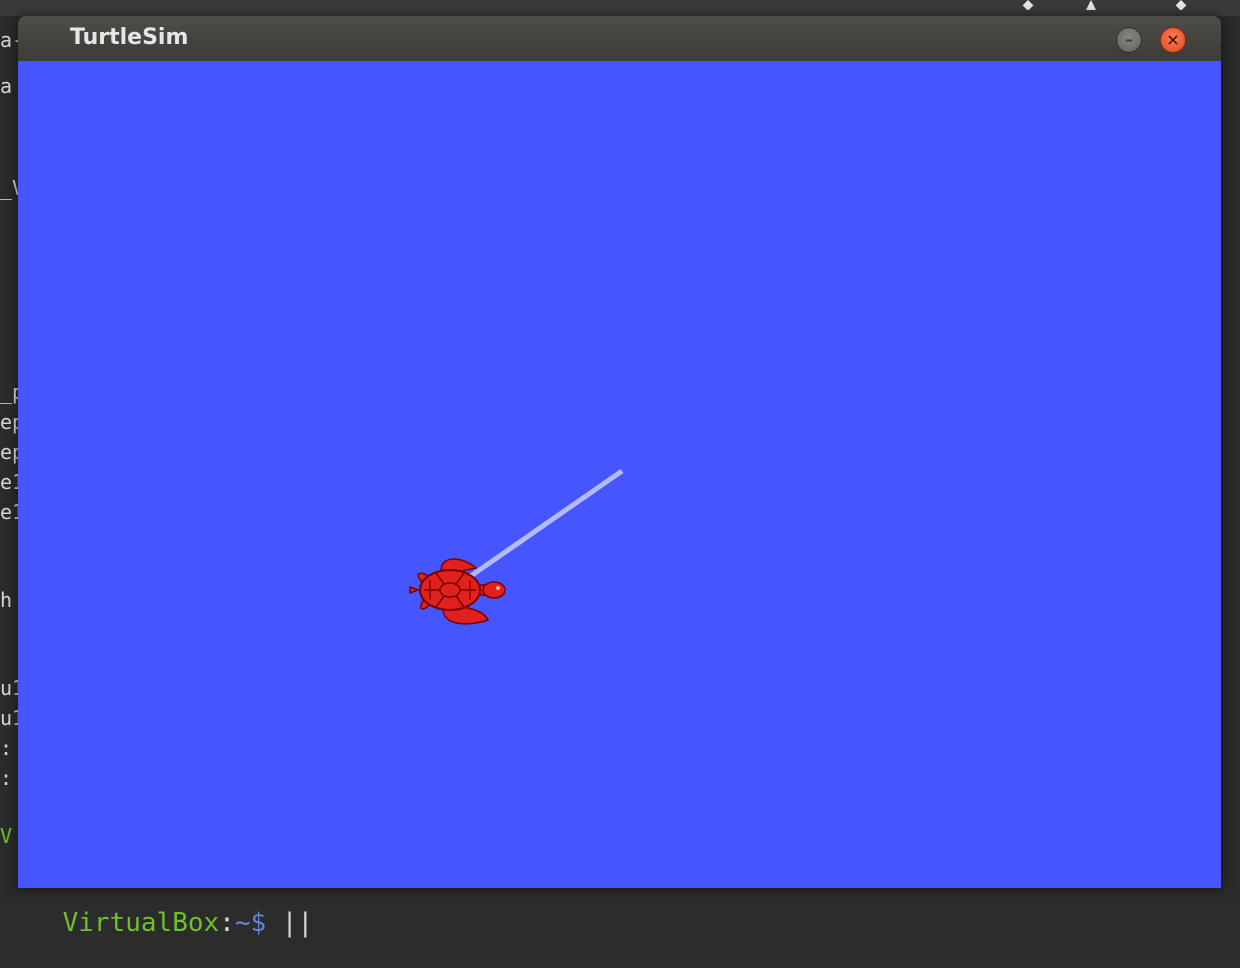 This screenshot has height=968, width=1240. What do you see at coordinates (457, 591) in the screenshot?
I see `turtle-icon` at bounding box center [457, 591].